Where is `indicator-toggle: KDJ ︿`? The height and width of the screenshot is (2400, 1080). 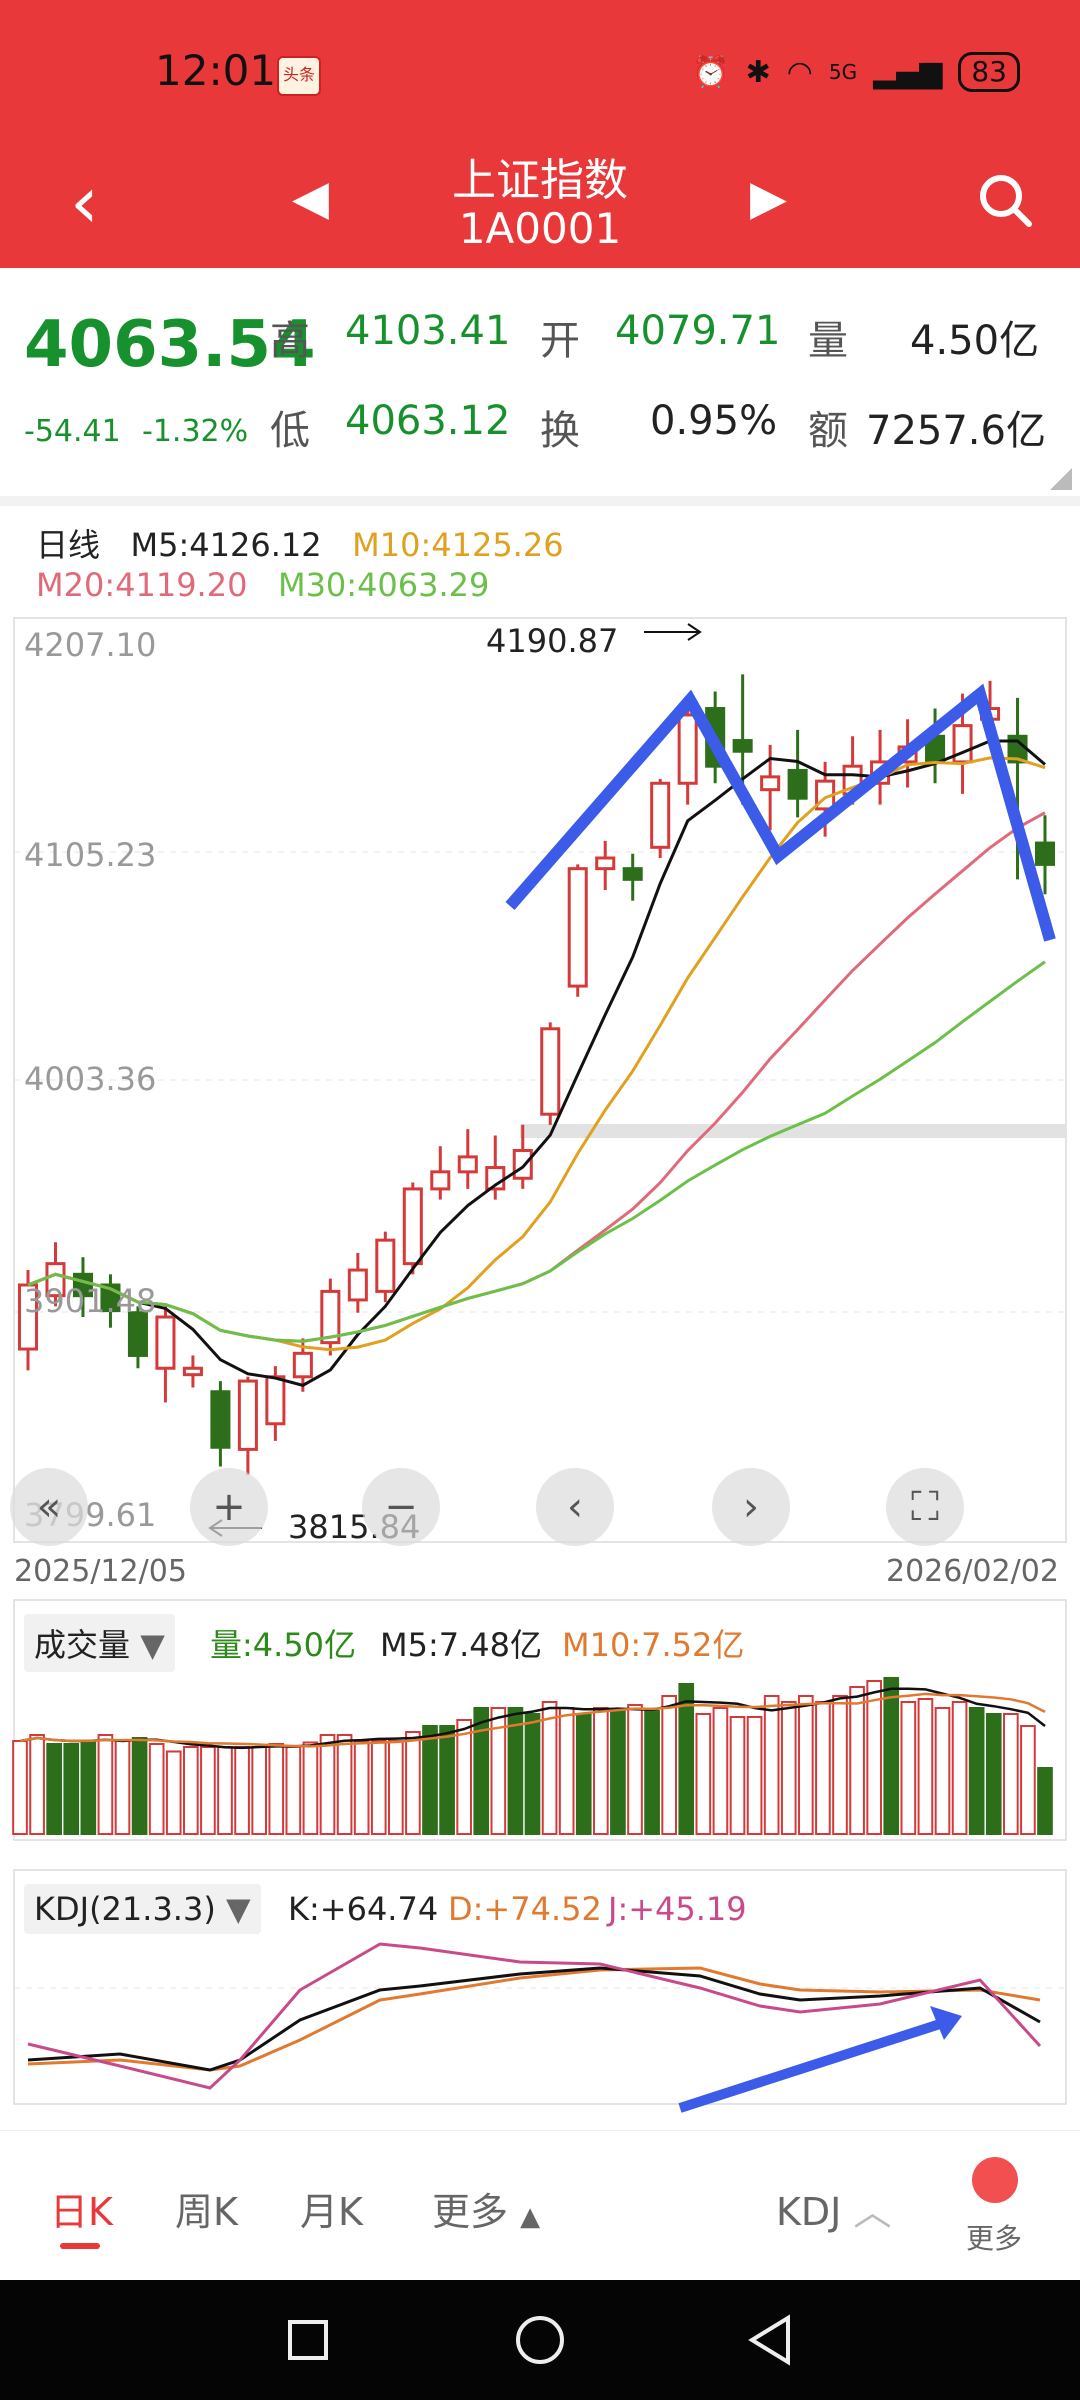
indicator-toggle: KDJ ︿ is located at coordinates (834, 2208).